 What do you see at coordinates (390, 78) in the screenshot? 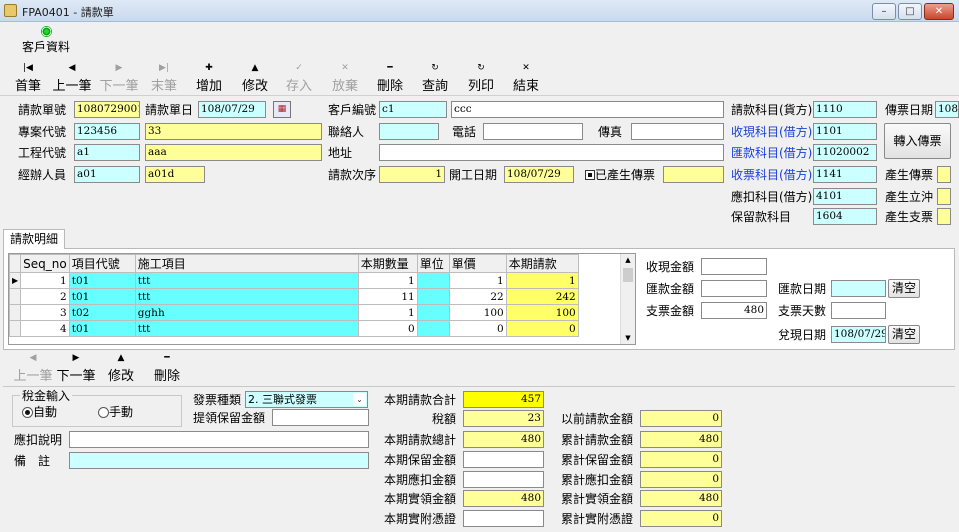
I see `delete-button: ━ 刪除` at bounding box center [390, 78].